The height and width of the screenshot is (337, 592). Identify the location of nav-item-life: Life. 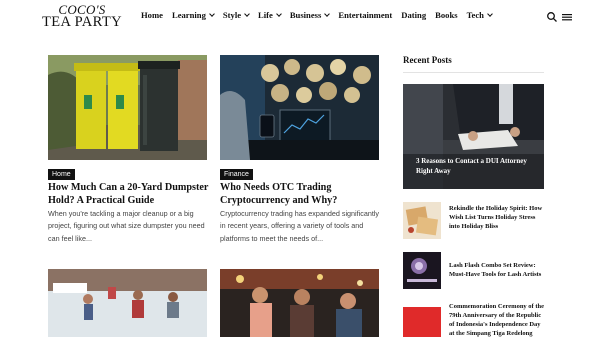
(270, 15).